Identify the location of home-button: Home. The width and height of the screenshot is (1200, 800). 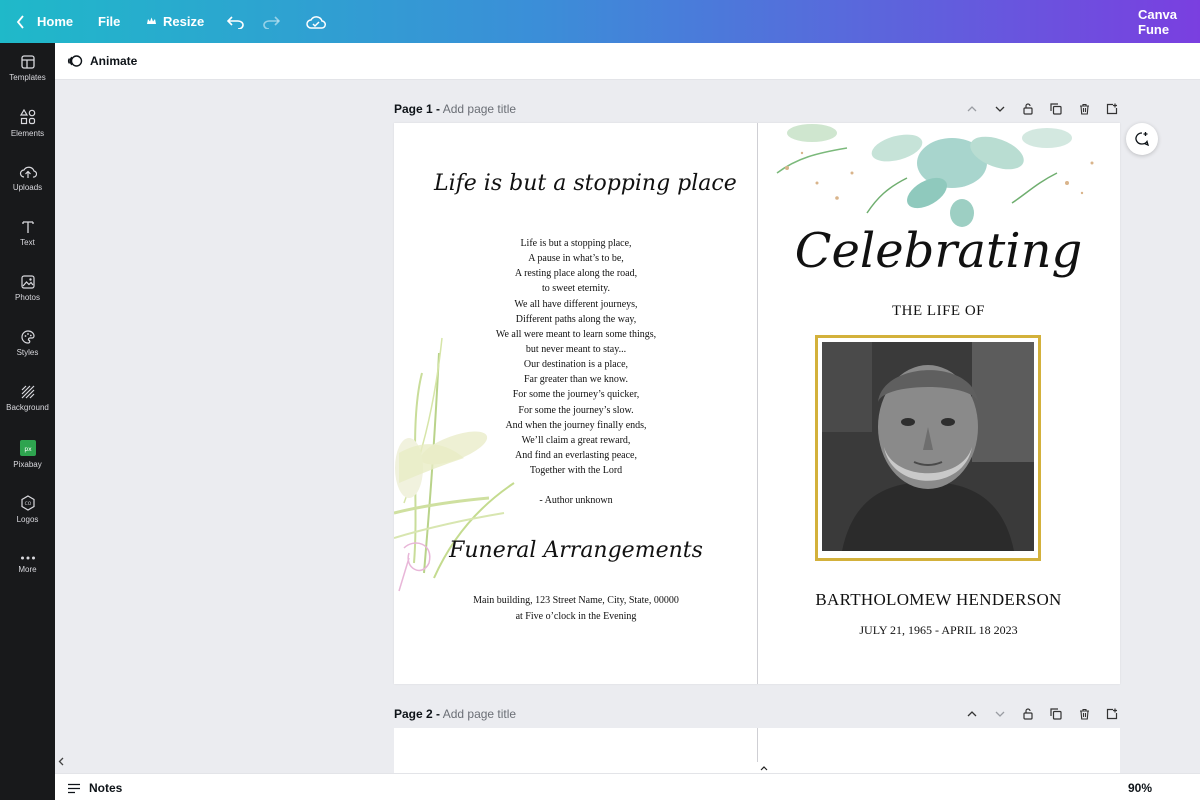
(44, 21).